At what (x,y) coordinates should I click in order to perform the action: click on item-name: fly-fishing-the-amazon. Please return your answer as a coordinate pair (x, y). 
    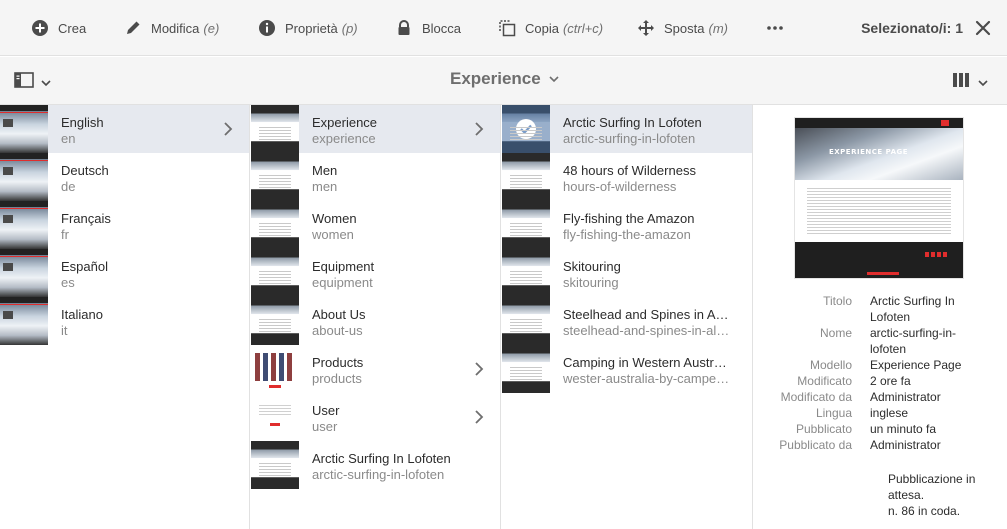
    Looking at the image, I should click on (627, 234).